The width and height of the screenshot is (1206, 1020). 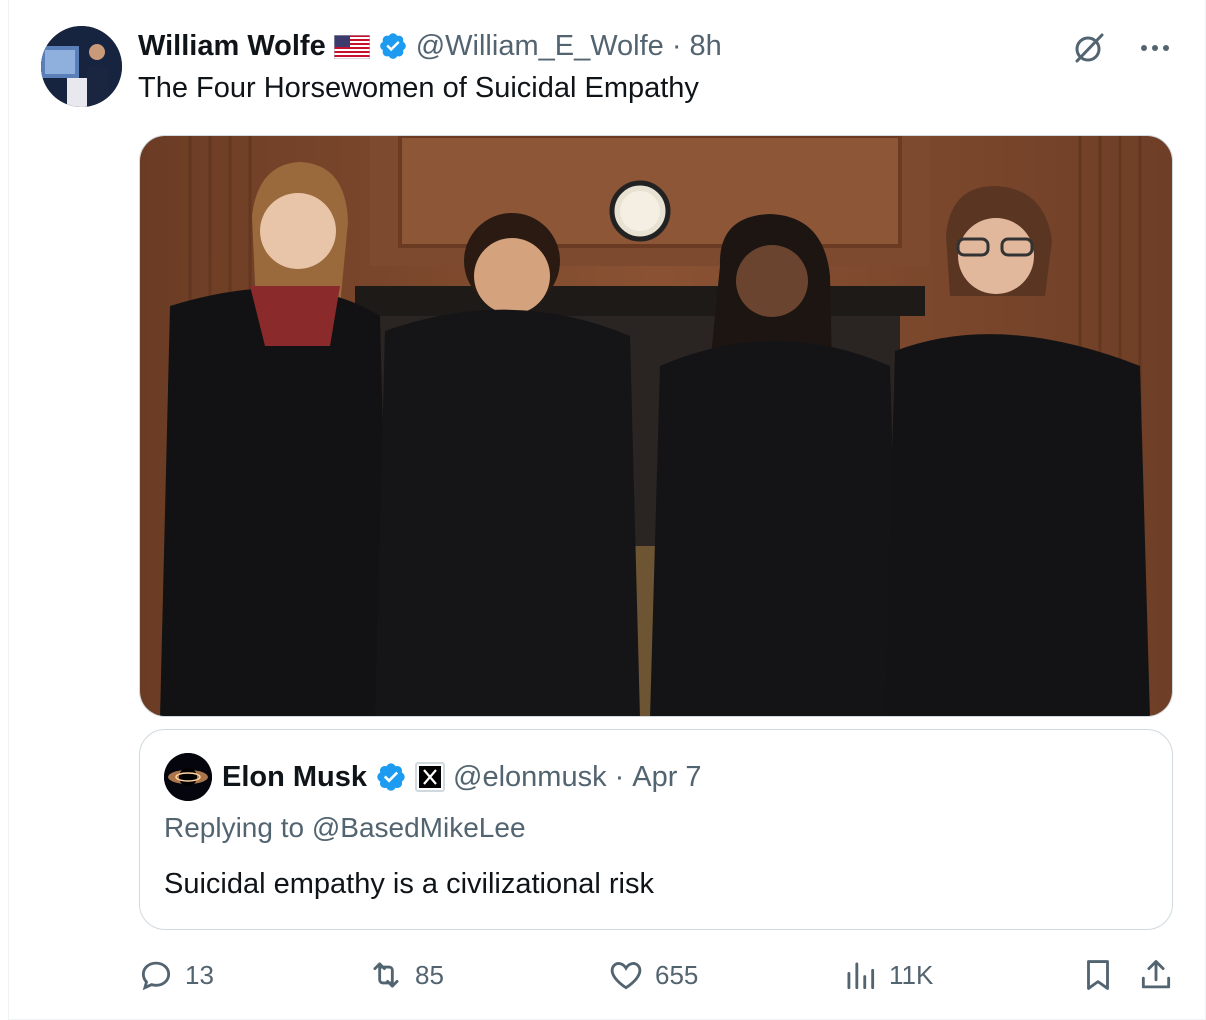 I want to click on tweet-text: The Four Horsewomen of Suicidal Empathy, so click(x=418, y=88).